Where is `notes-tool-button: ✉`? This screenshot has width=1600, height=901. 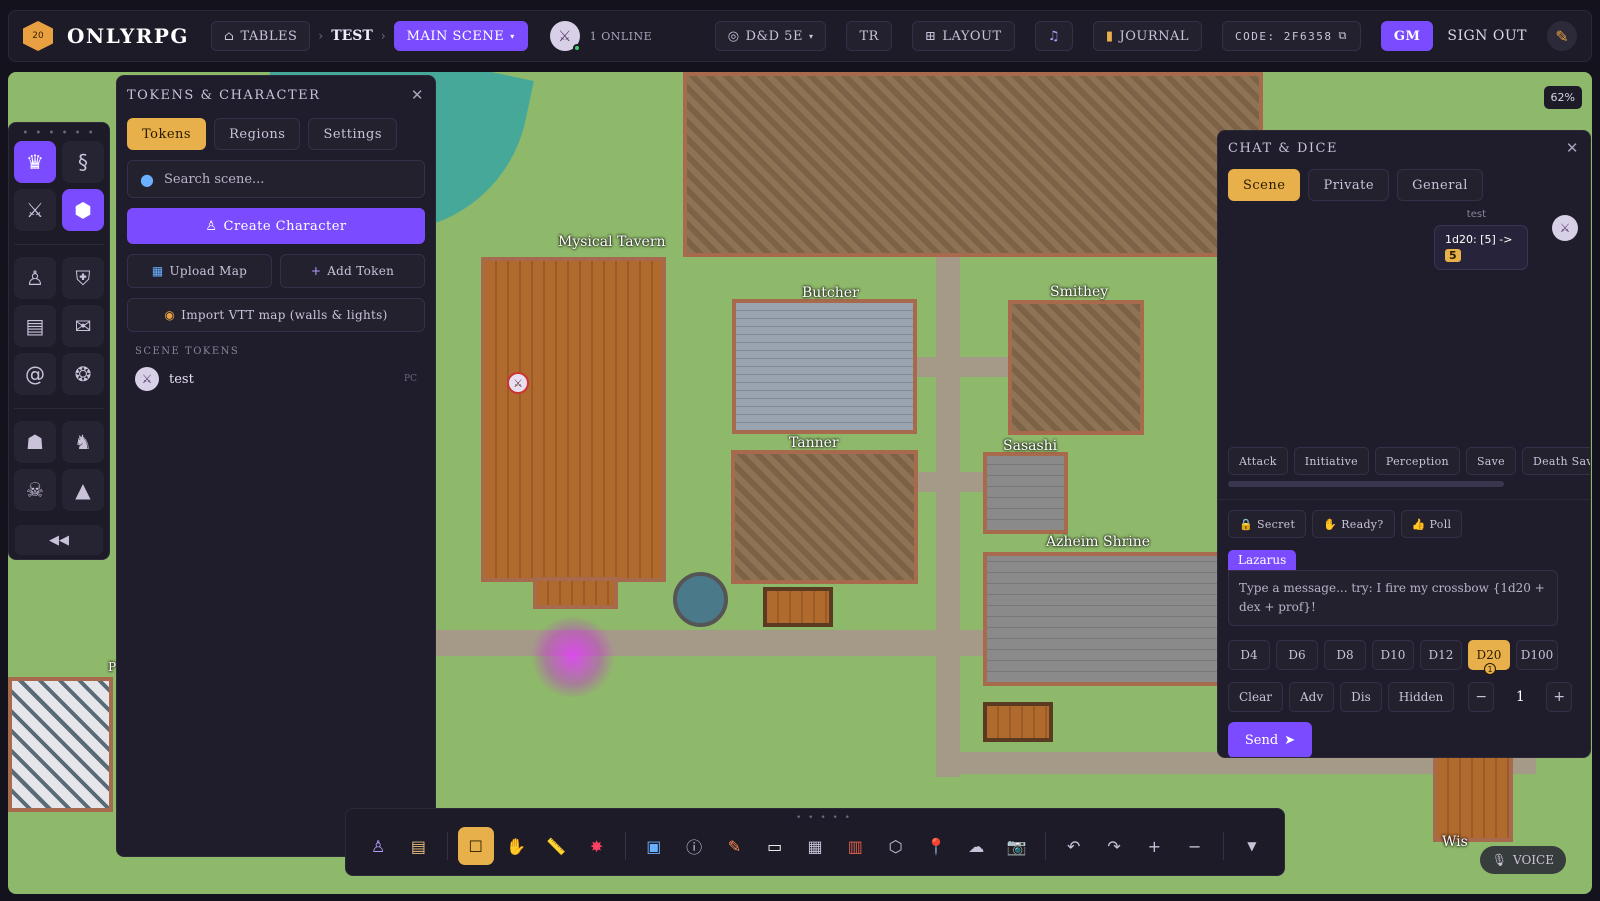
notes-tool-button: ✉ is located at coordinates (83, 326).